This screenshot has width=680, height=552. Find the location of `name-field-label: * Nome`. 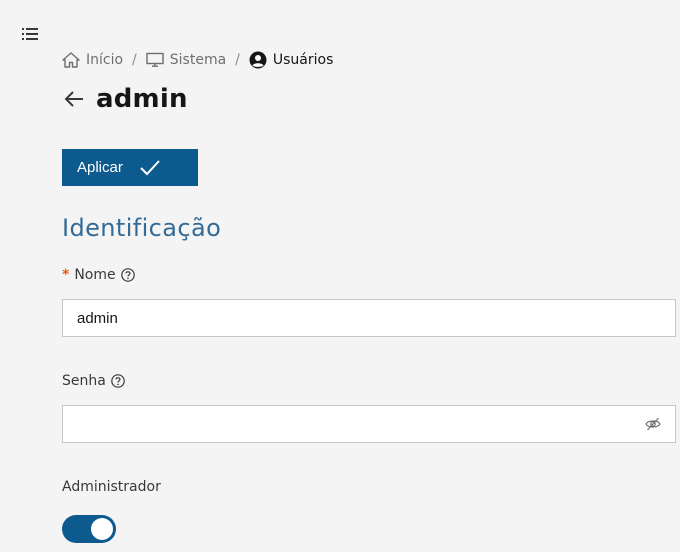

name-field-label: * Nome is located at coordinates (98, 275).